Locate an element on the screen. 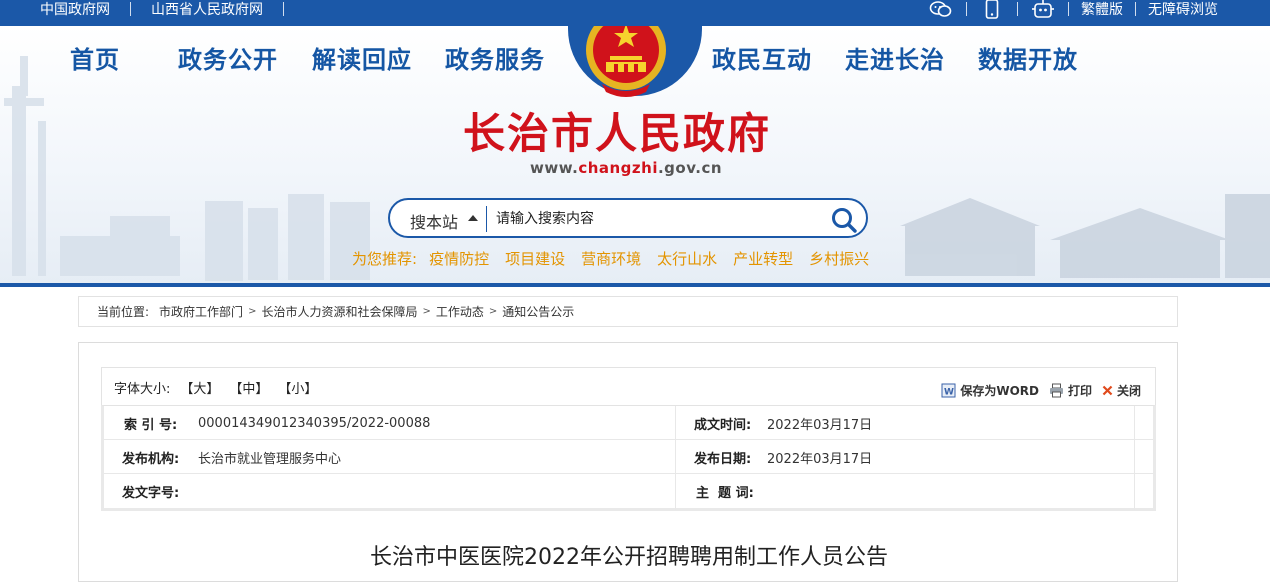 The image size is (1270, 582). site-url-prefix: www. is located at coordinates (554, 168).